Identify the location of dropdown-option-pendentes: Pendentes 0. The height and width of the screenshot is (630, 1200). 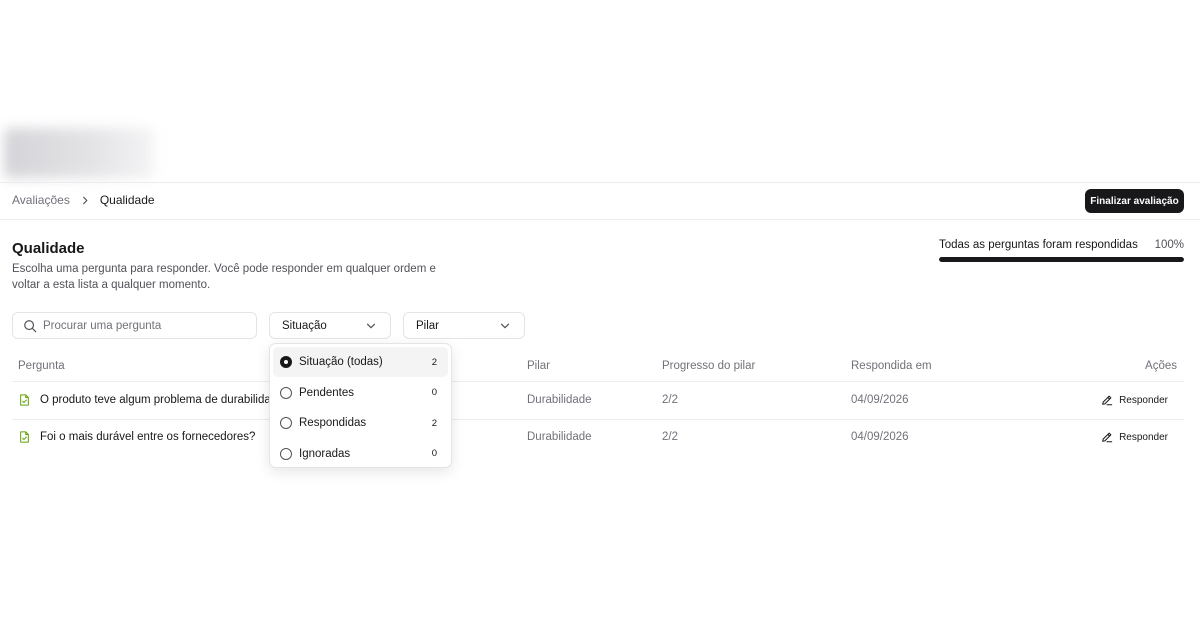
(360, 393).